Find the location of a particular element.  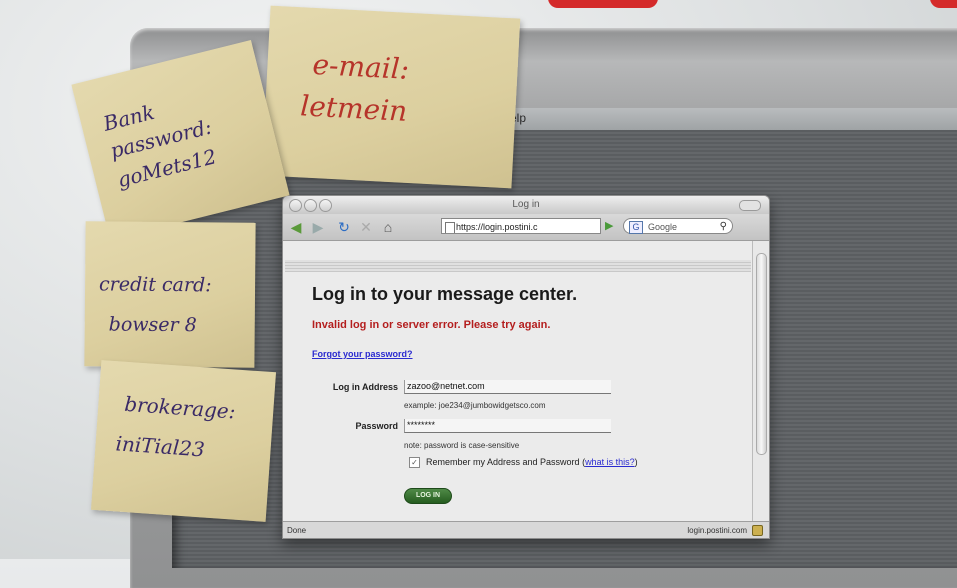

home-icon: ⌂ is located at coordinates (388, 227).